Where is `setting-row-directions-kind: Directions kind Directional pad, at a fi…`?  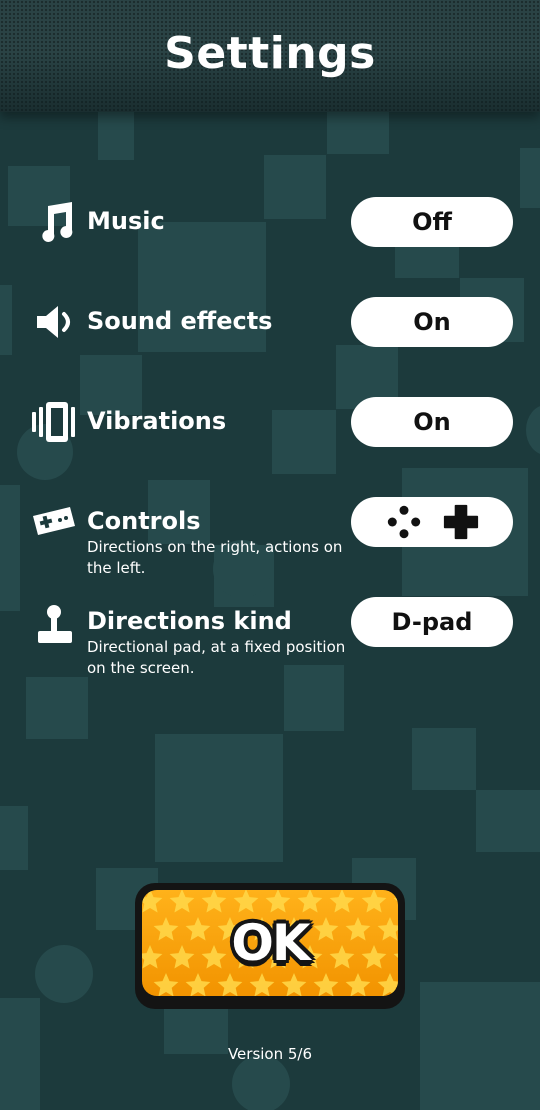
setting-row-directions-kind: Directions kind Directional pad, at a fi… is located at coordinates (270, 642).